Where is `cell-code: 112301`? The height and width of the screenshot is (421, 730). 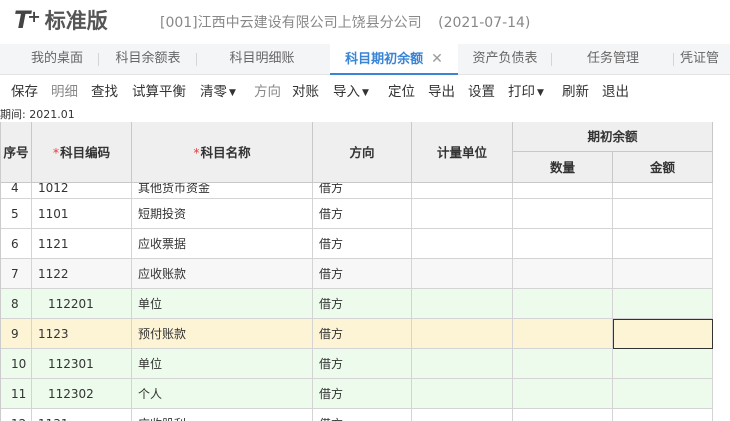 cell-code: 112301 is located at coordinates (82, 364).